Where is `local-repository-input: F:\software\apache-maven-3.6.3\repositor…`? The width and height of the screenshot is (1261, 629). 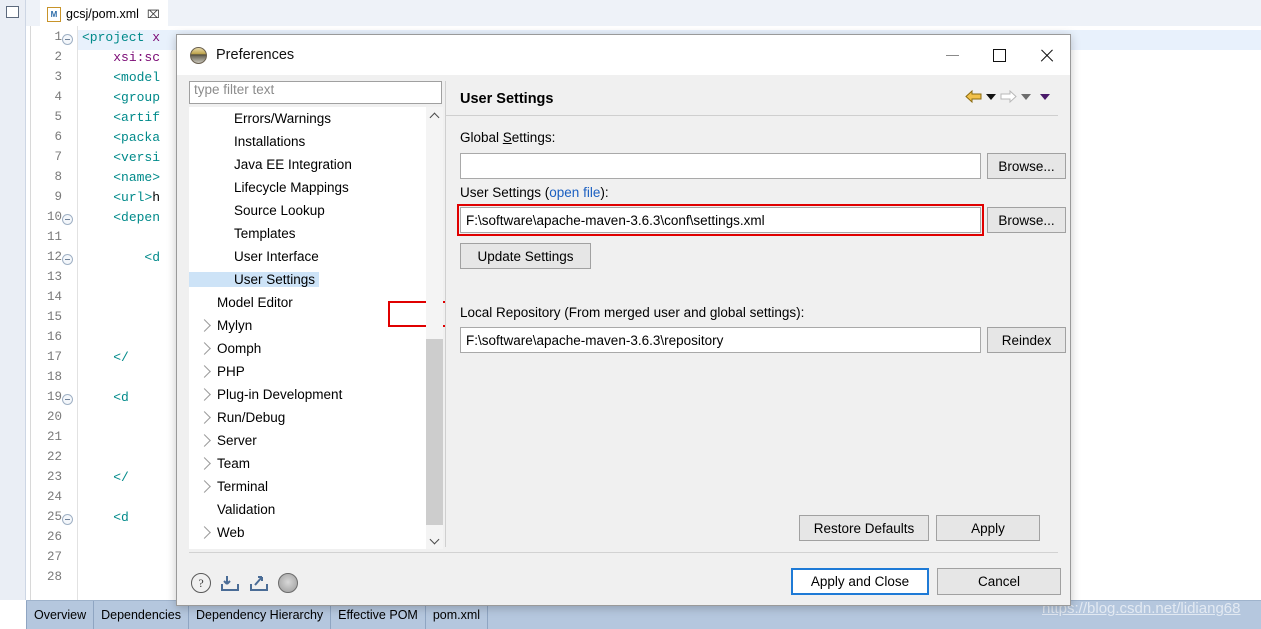 local-repository-input: F:\software\apache-maven-3.6.3\repositor… is located at coordinates (720, 340).